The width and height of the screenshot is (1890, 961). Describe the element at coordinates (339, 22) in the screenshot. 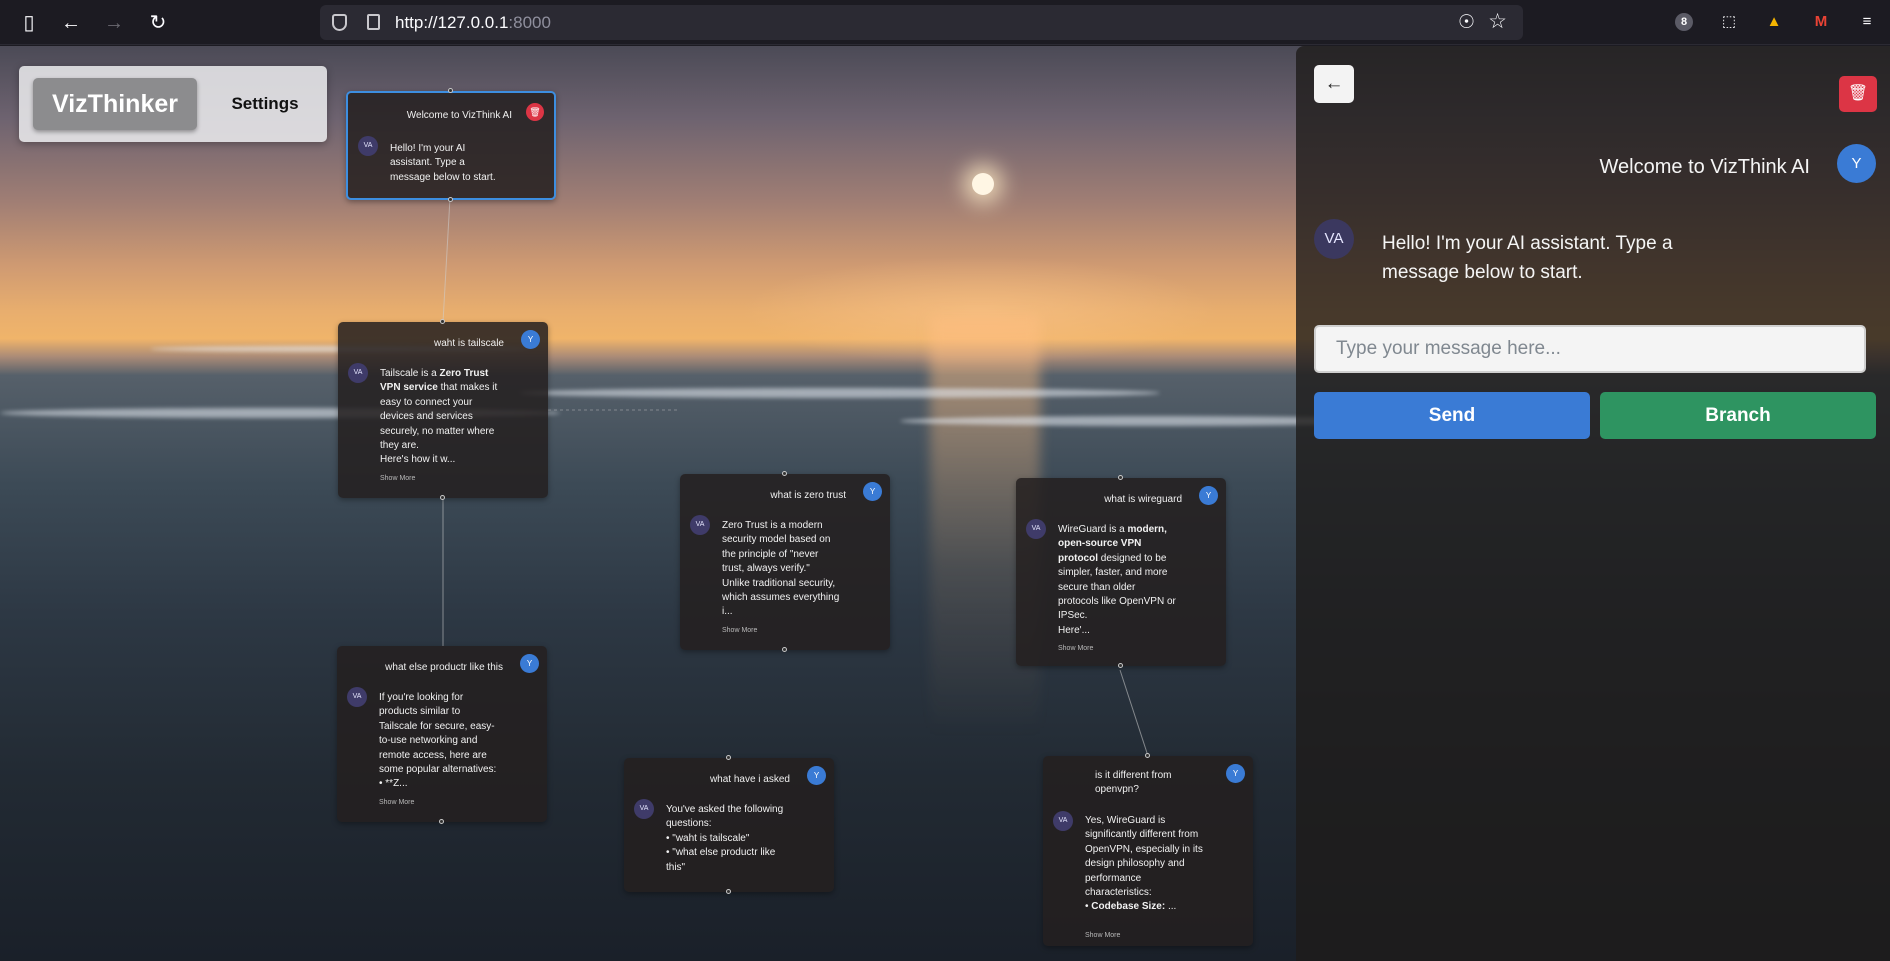

I see `tracking-protection-icon` at that location.